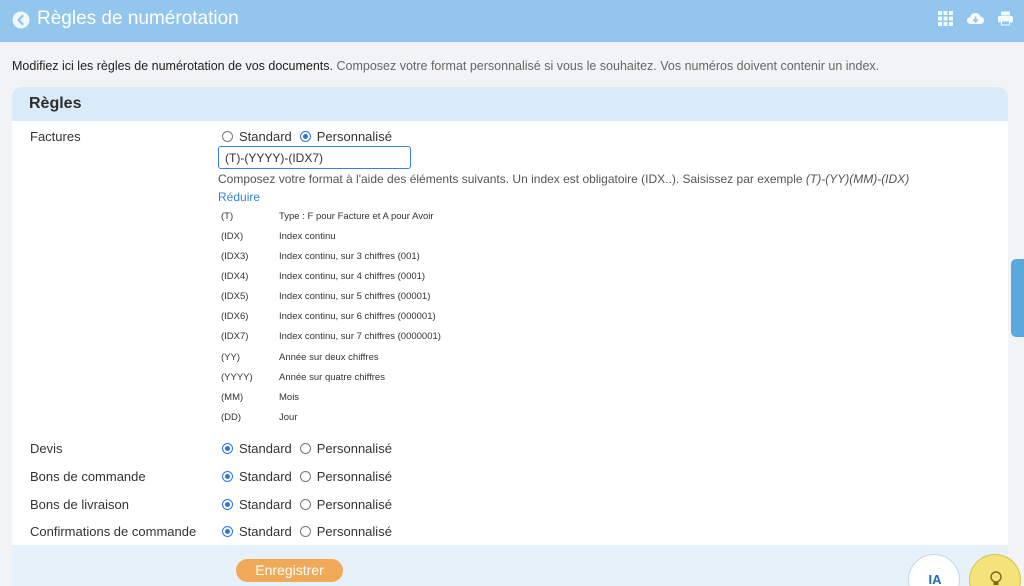 The width and height of the screenshot is (1024, 586). What do you see at coordinates (995, 570) in the screenshot?
I see `idea-button` at bounding box center [995, 570].